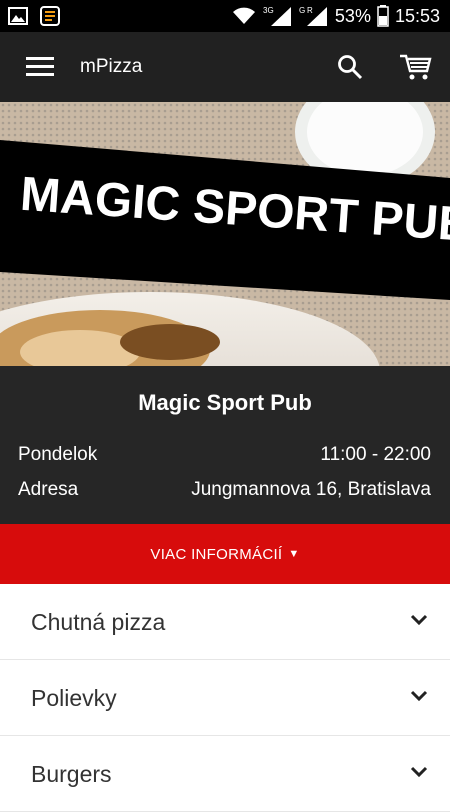 This screenshot has width=450, height=812. Describe the element at coordinates (224, 455) in the screenshot. I see `opening-hours-row: Pondelok 11:00 - 22:00` at that location.